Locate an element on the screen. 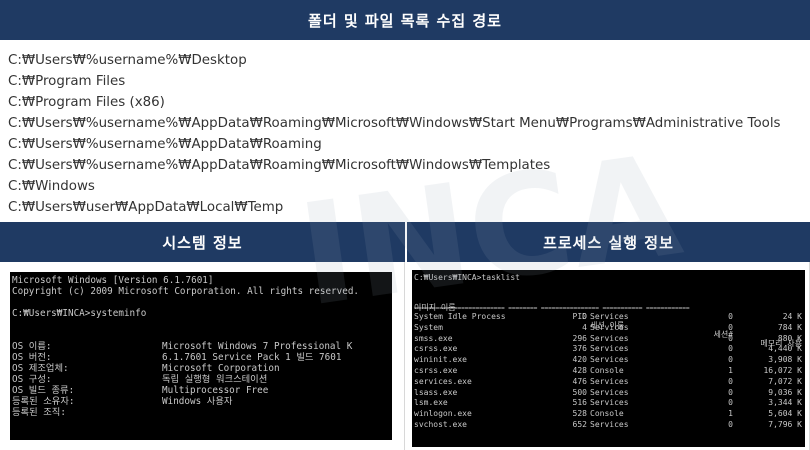  table-row: lsm.exe 516 Services 0 3,344 K is located at coordinates (609, 403).